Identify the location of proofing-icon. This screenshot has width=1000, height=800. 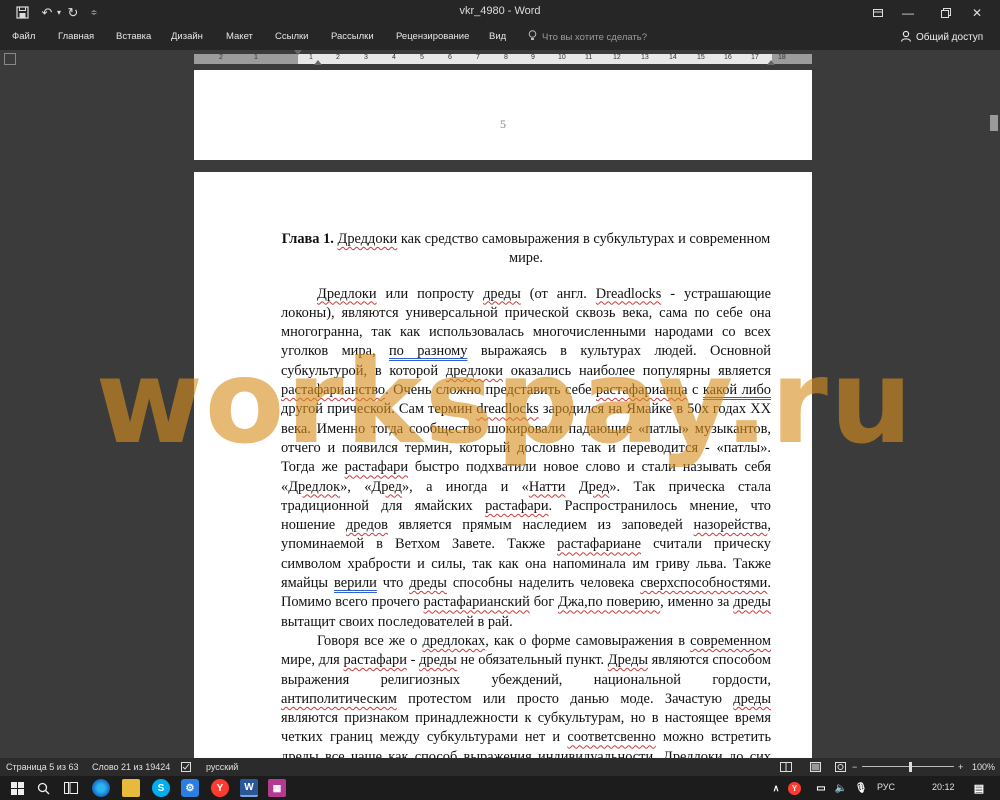
(187, 768).